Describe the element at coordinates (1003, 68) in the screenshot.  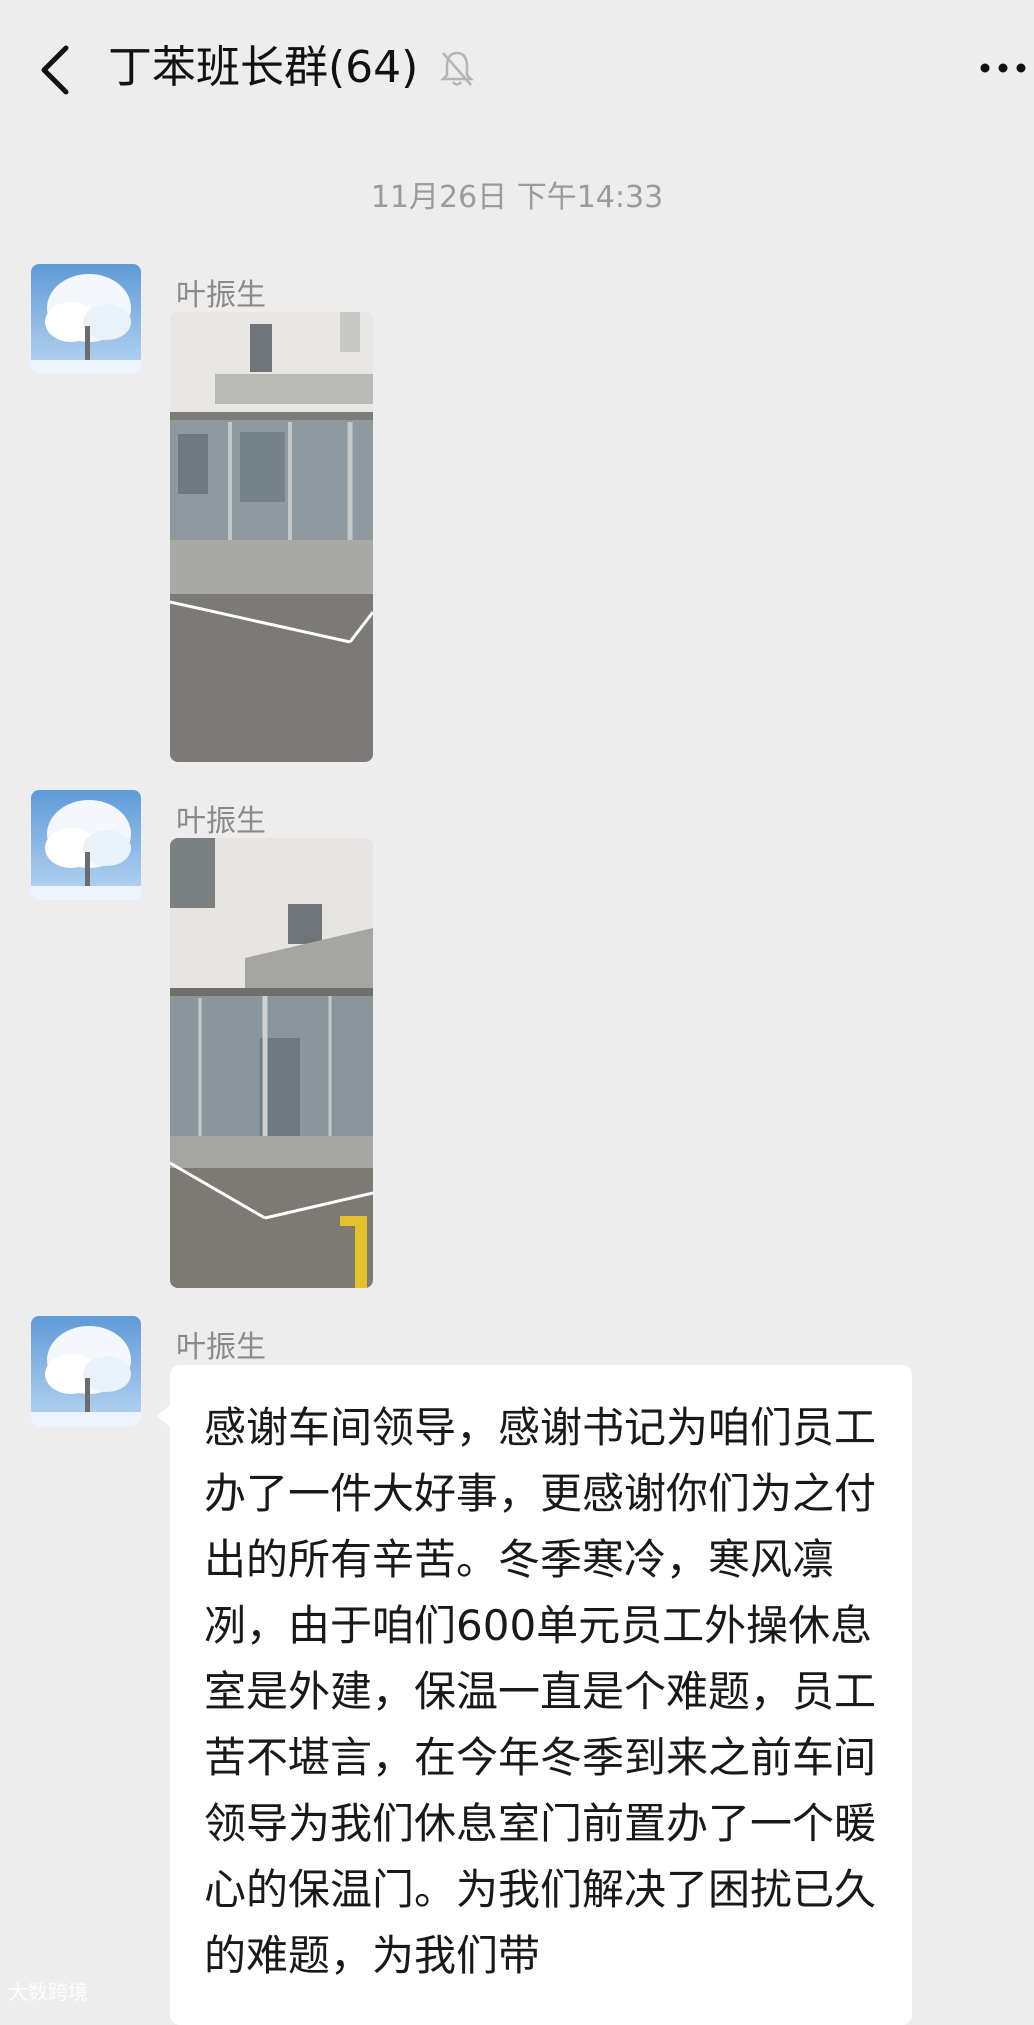
I see `more-icon` at that location.